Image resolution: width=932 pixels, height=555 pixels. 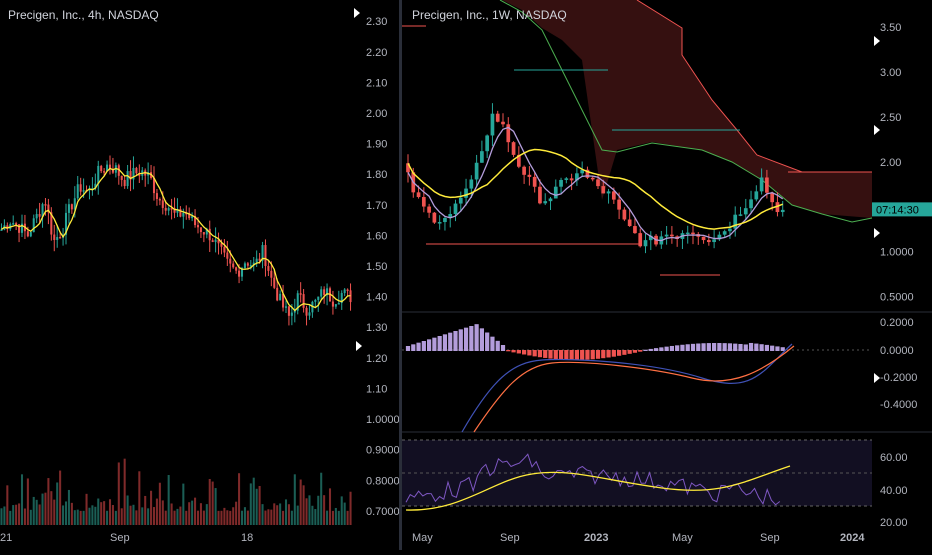 I want to click on price-axis-label: 2.50, so click(x=890, y=118).